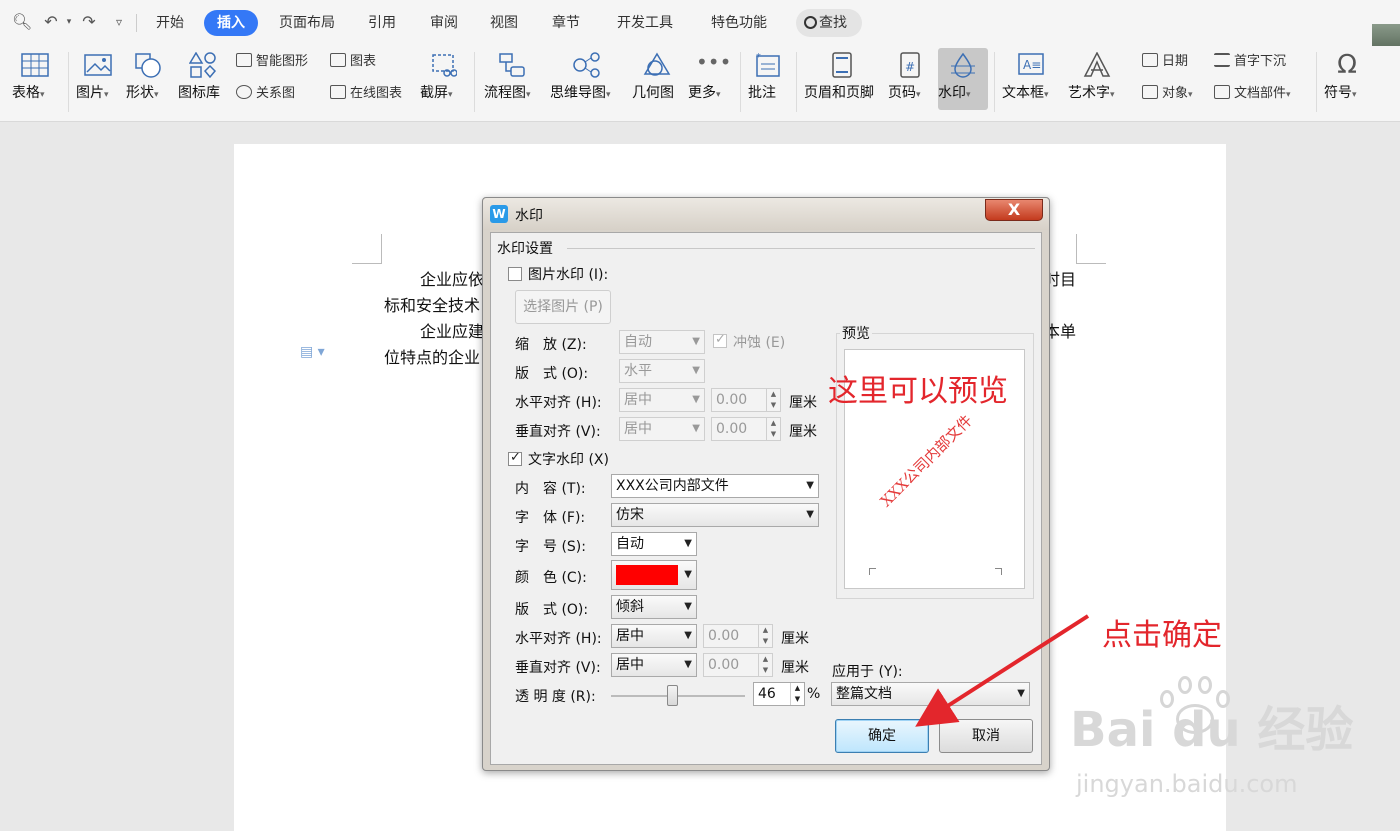 The height and width of the screenshot is (831, 1400). What do you see at coordinates (738, 665) in the screenshot?
I see `v-offset-stepper: 0.00 ▲ ▼` at bounding box center [738, 665].